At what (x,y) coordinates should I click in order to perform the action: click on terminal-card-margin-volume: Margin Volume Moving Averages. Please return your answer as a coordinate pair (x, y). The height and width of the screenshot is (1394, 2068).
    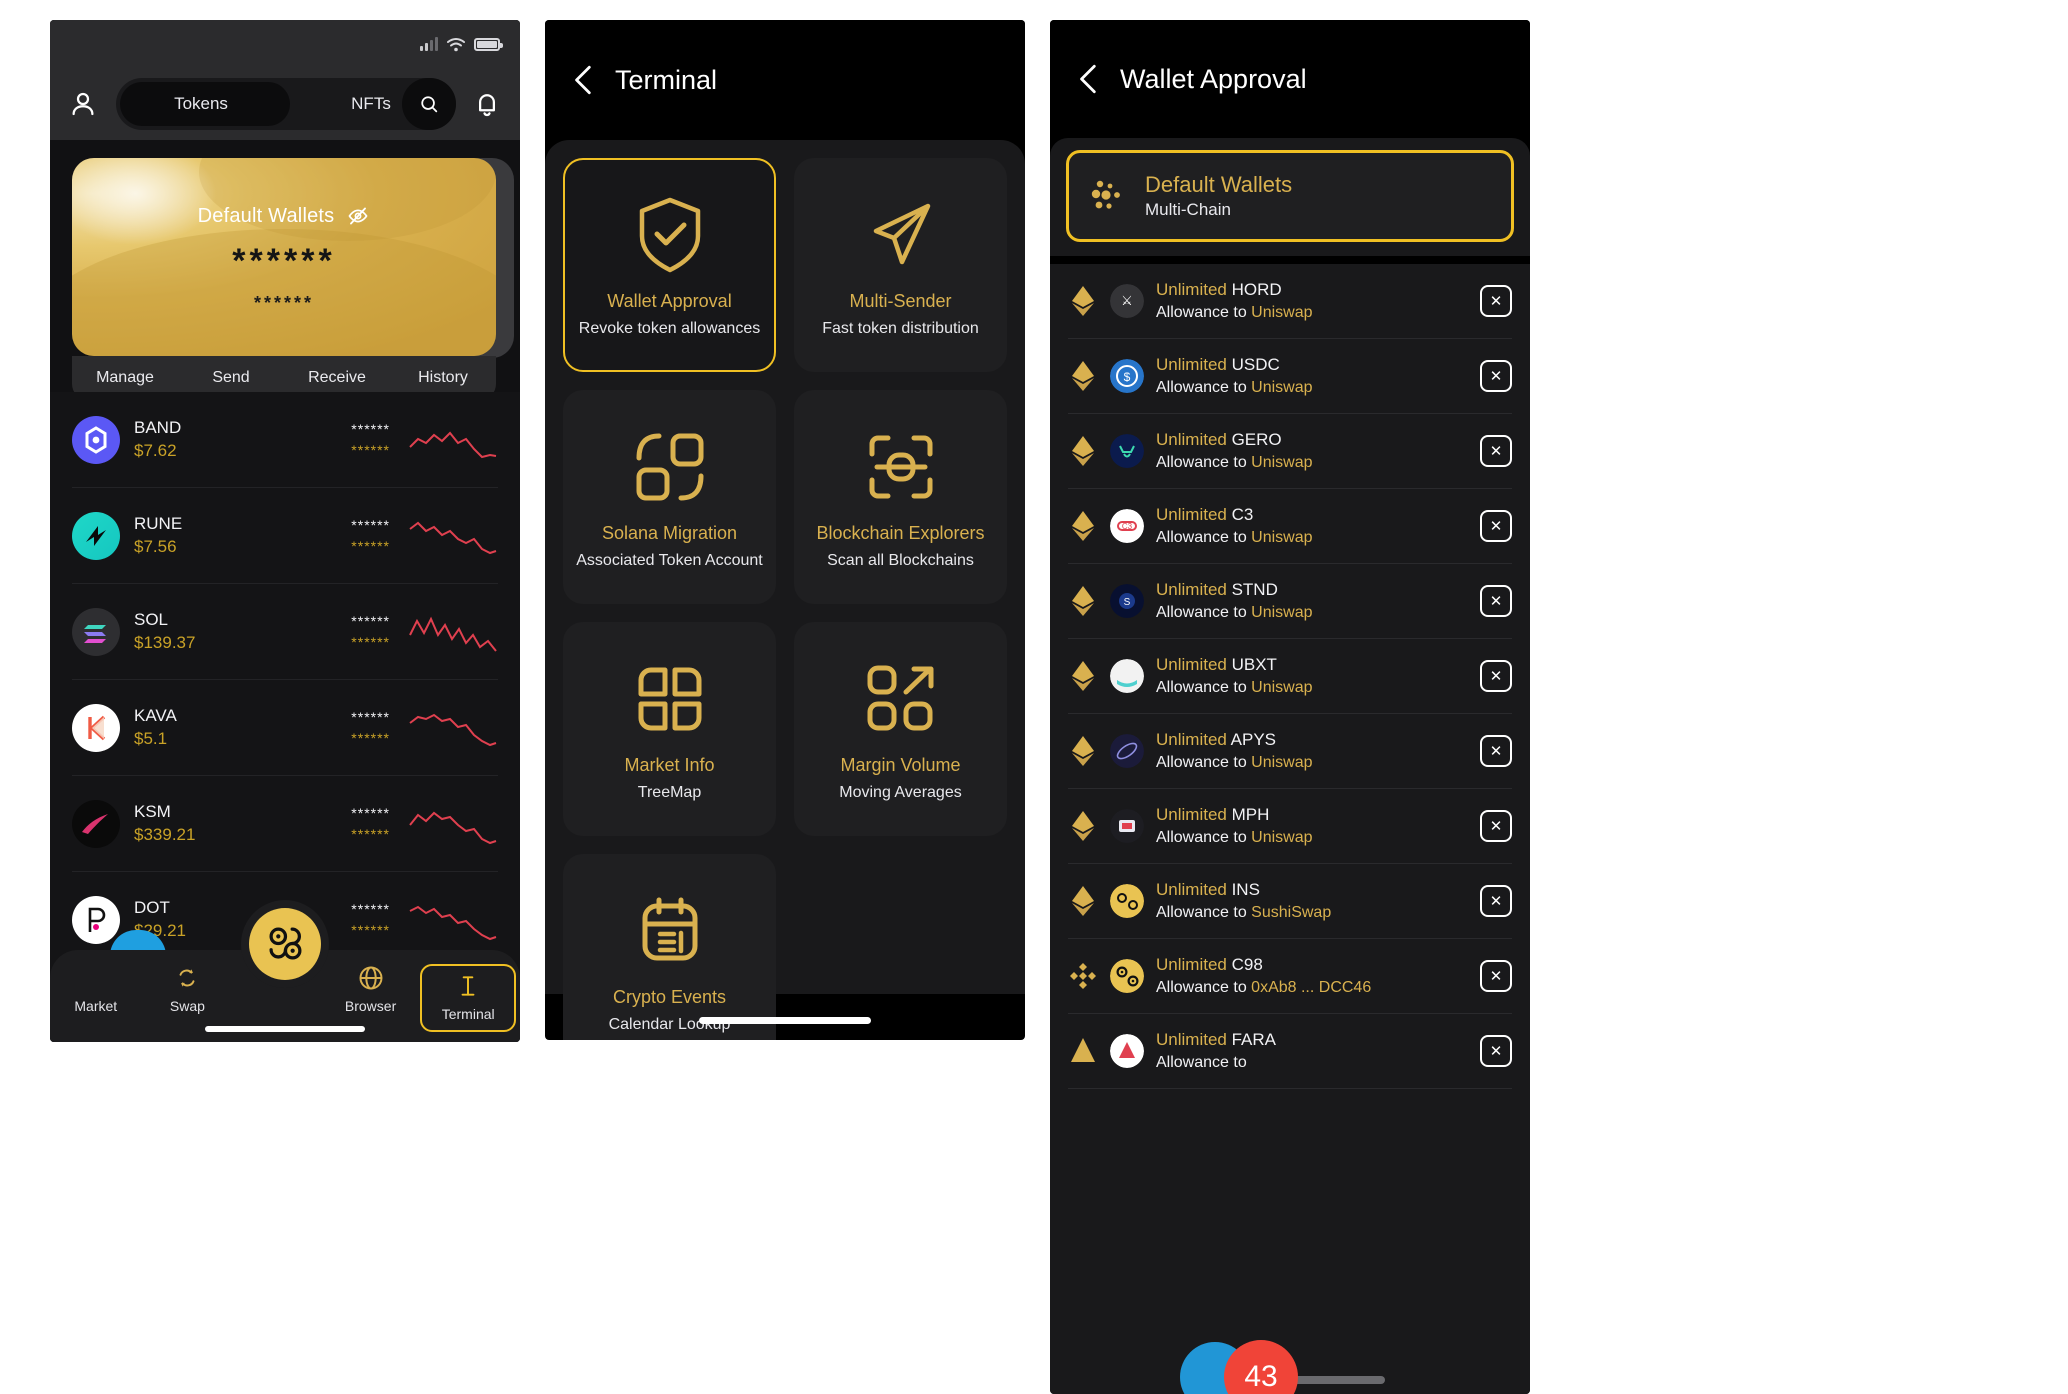
    Looking at the image, I should click on (900, 729).